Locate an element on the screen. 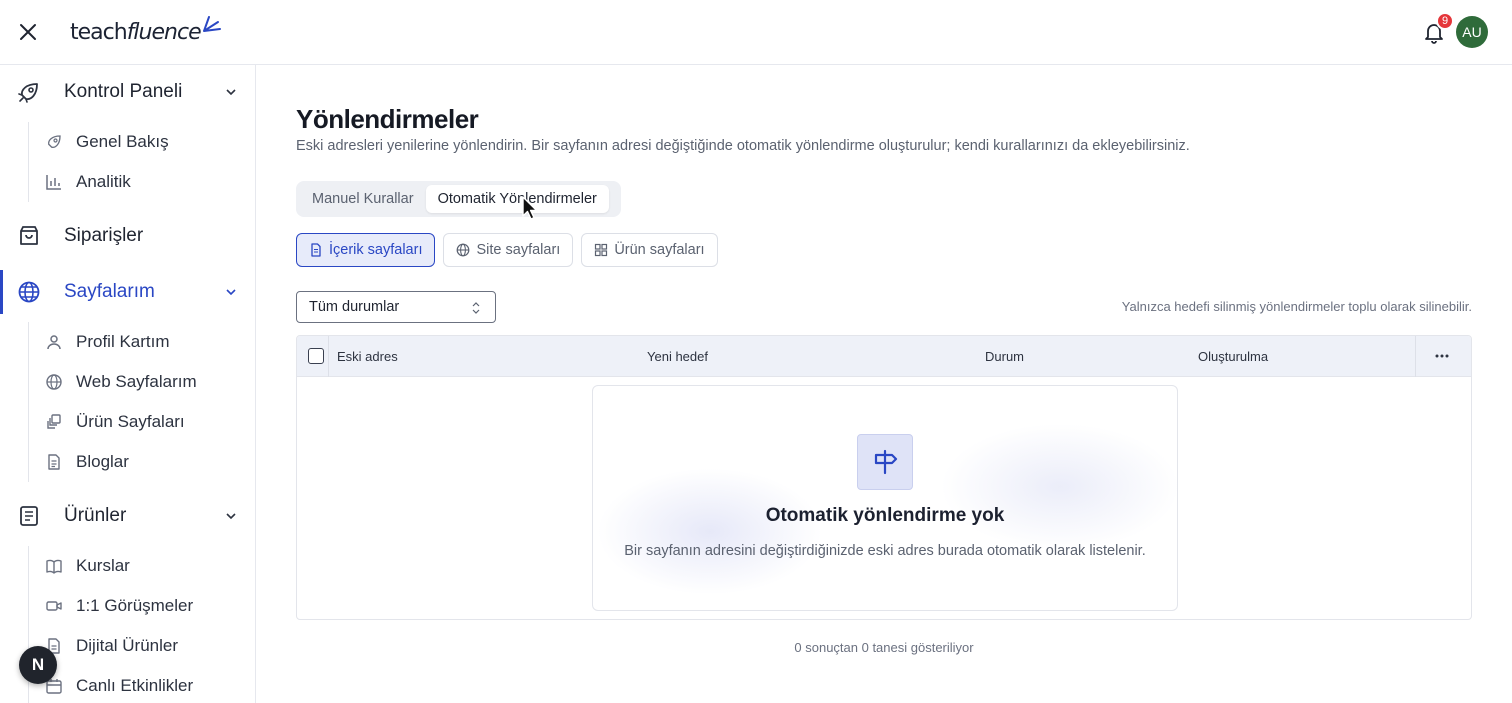  redirect-type-tabs: Manuel Kurallar Otomatik Yönlendirmeler is located at coordinates (458, 199).